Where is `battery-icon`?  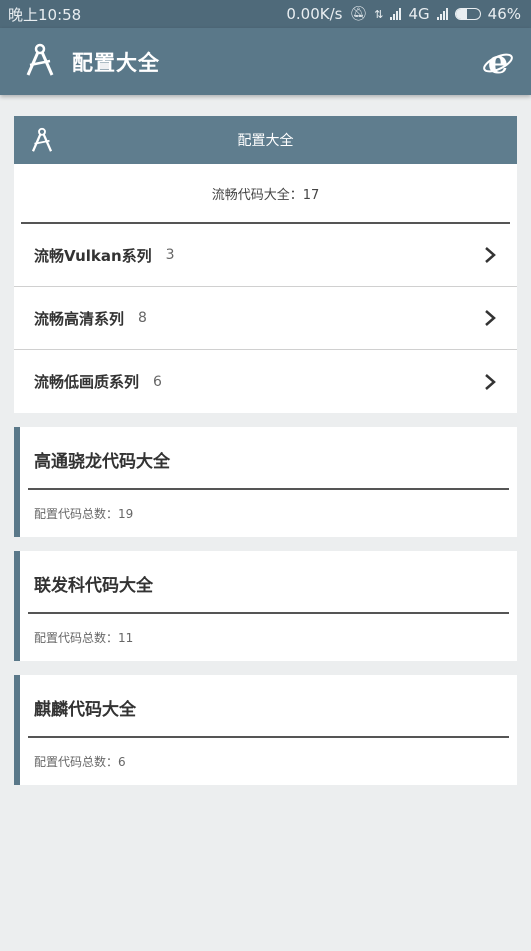
battery-icon is located at coordinates (467, 14).